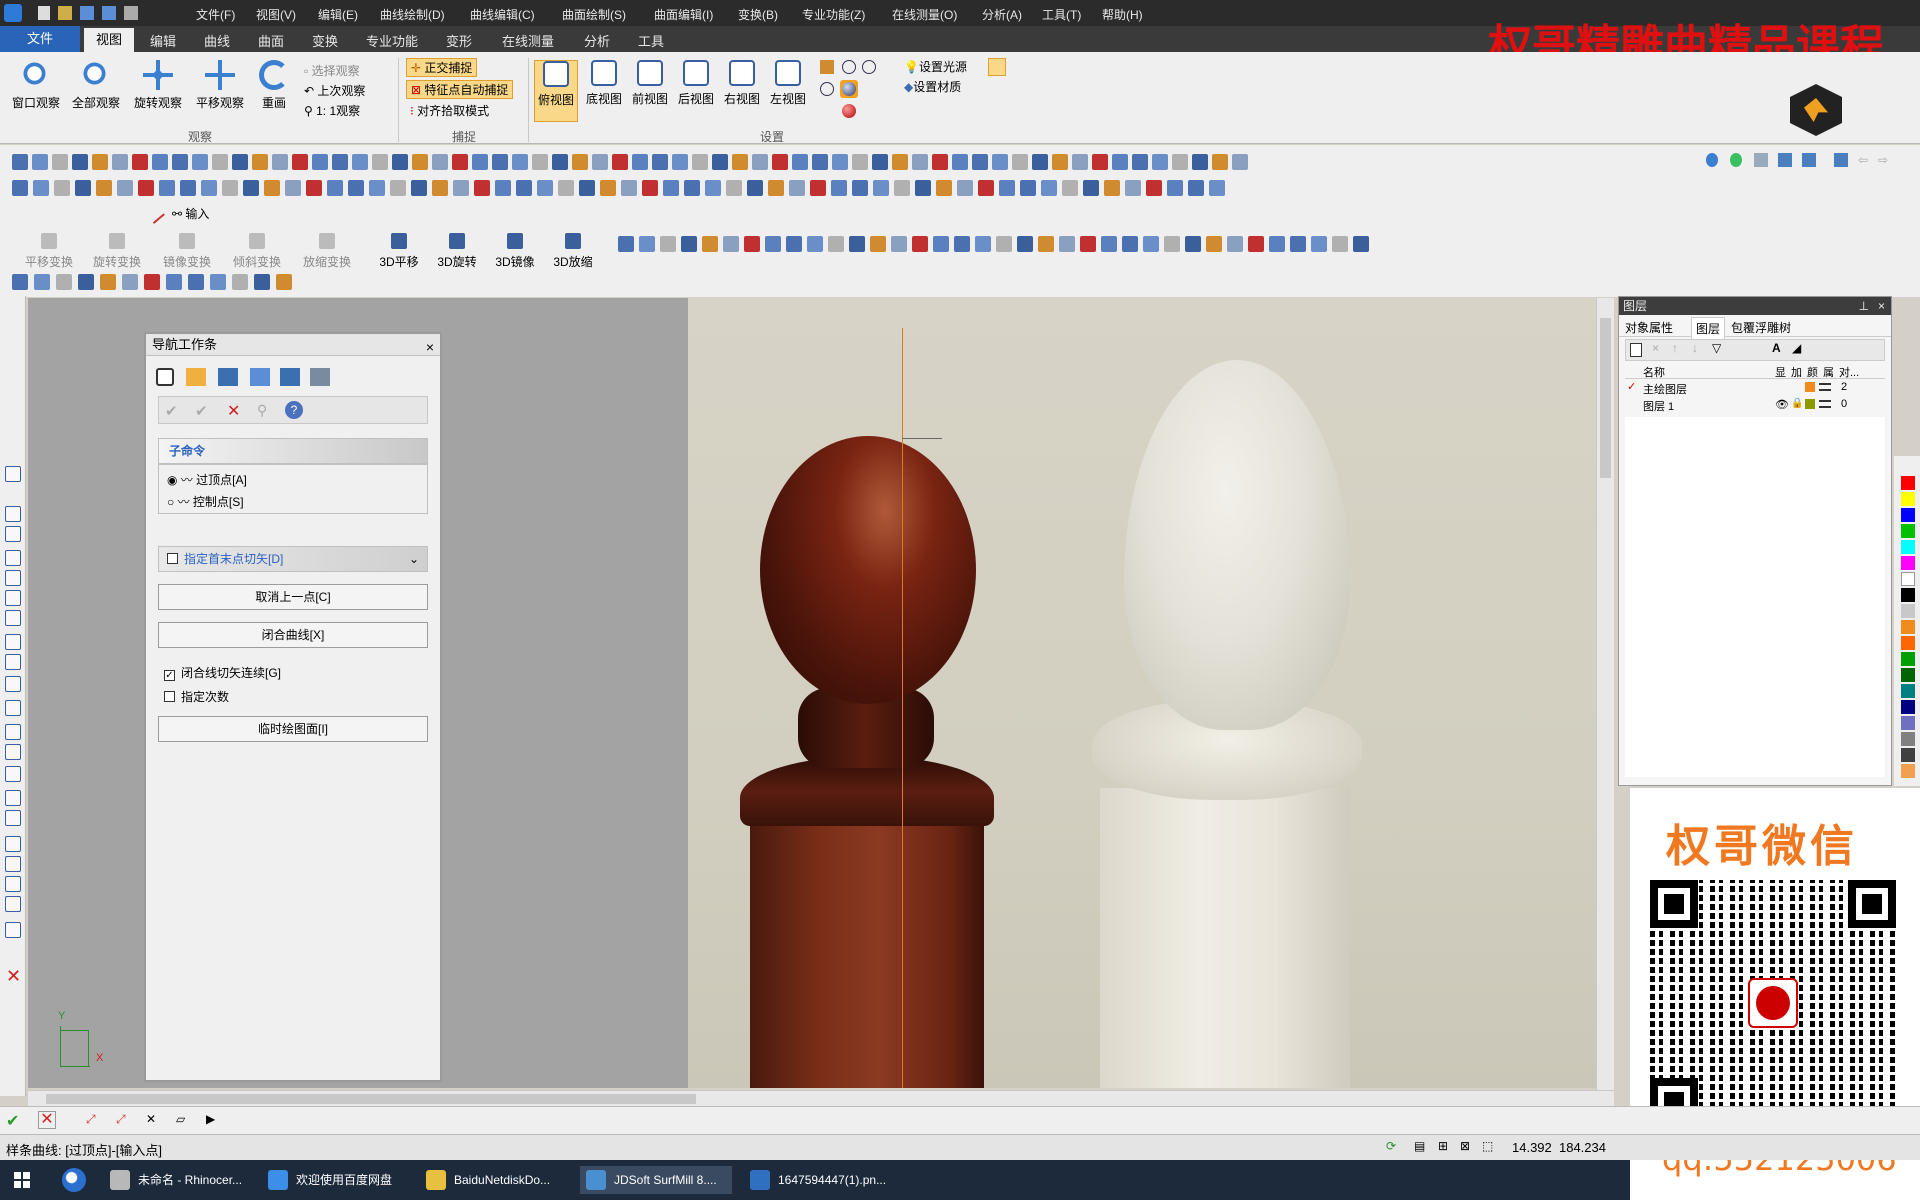 The height and width of the screenshot is (1200, 1920). Describe the element at coordinates (151, 1119) in the screenshot. I see `snap-intersection-icon: ✕` at that location.